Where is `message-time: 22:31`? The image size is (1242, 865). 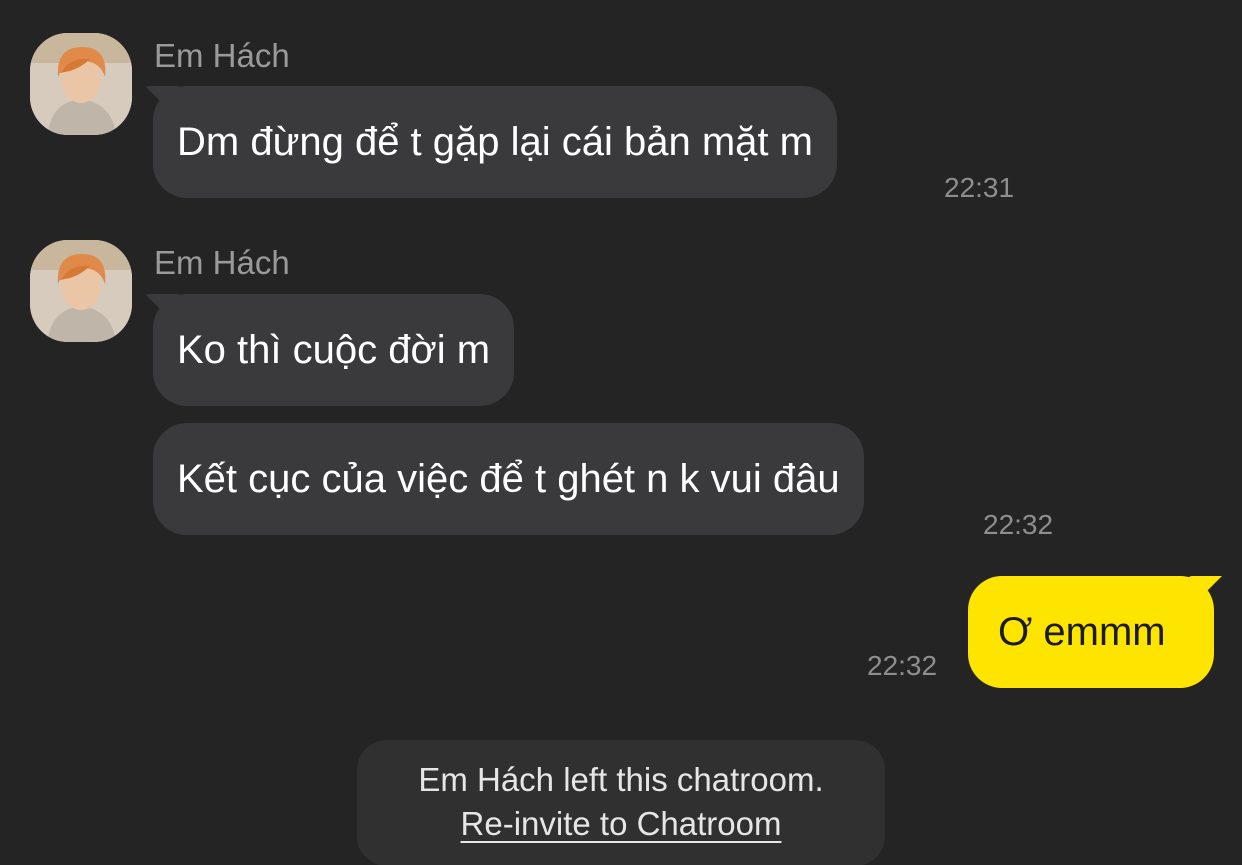
message-time: 22:31 is located at coordinates (979, 187).